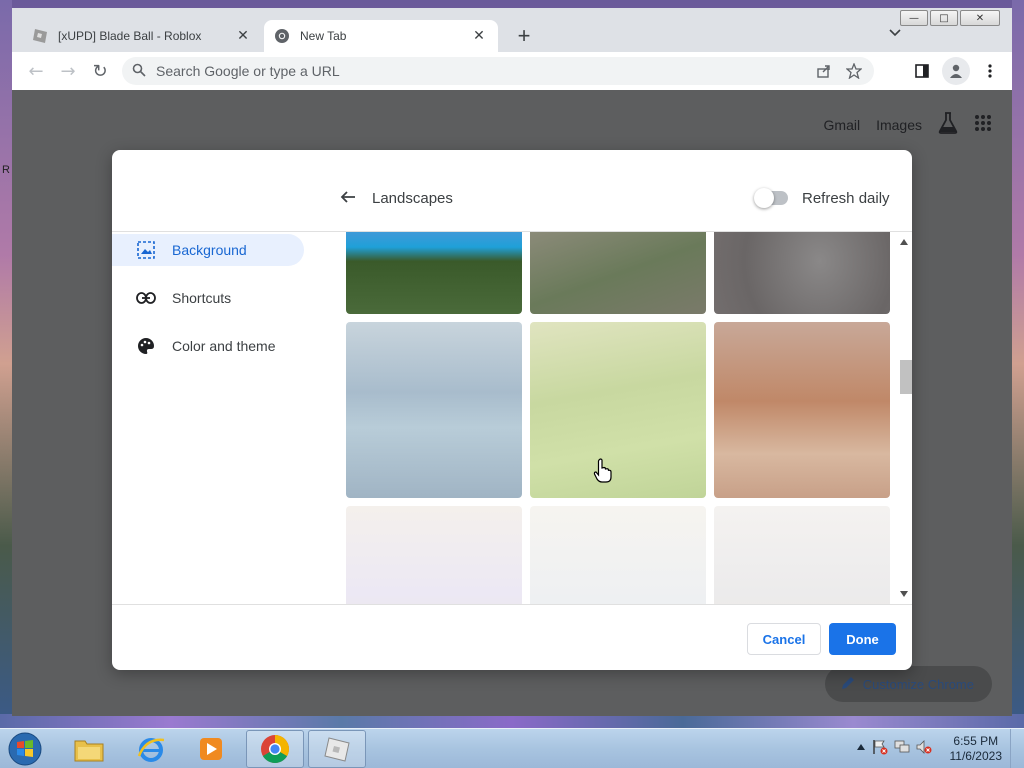 Image resolution: width=1024 pixels, height=768 pixels. Describe the element at coordinates (861, 748) in the screenshot. I see `show-hidden-icons-chevron-icon` at that location.